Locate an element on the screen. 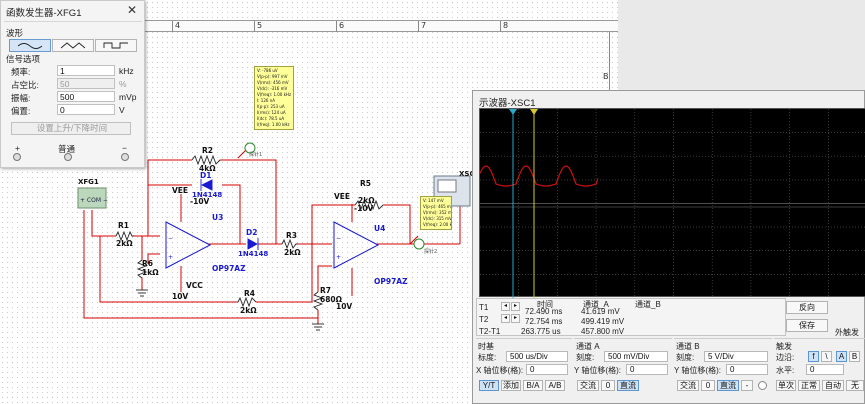 This screenshot has width=865, height=404. channel-a-ypos-field: 0 is located at coordinates (647, 369).